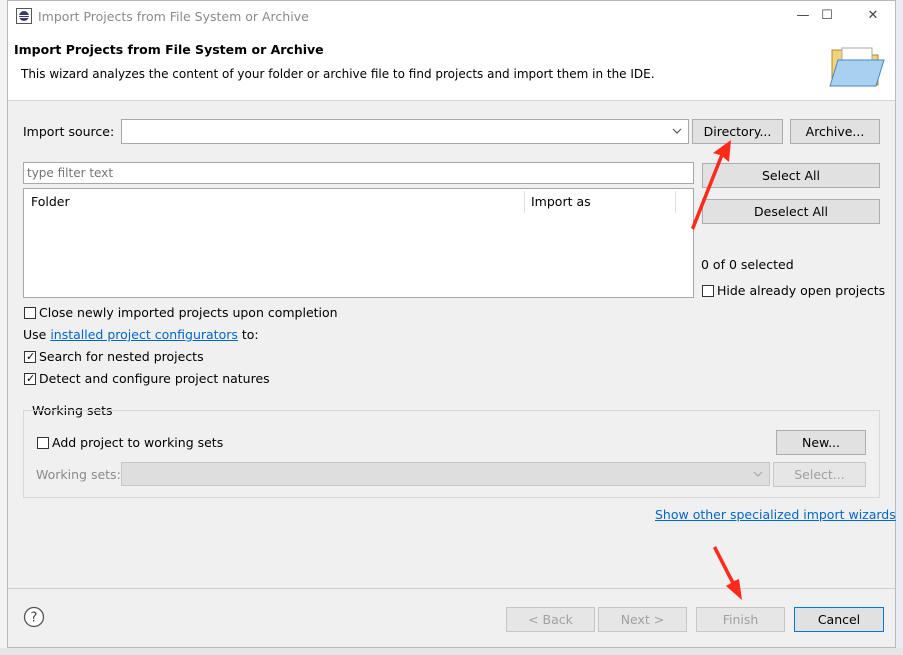 The image size is (903, 655). Describe the element at coordinates (445, 474) in the screenshot. I see `working-sets-combo` at that location.